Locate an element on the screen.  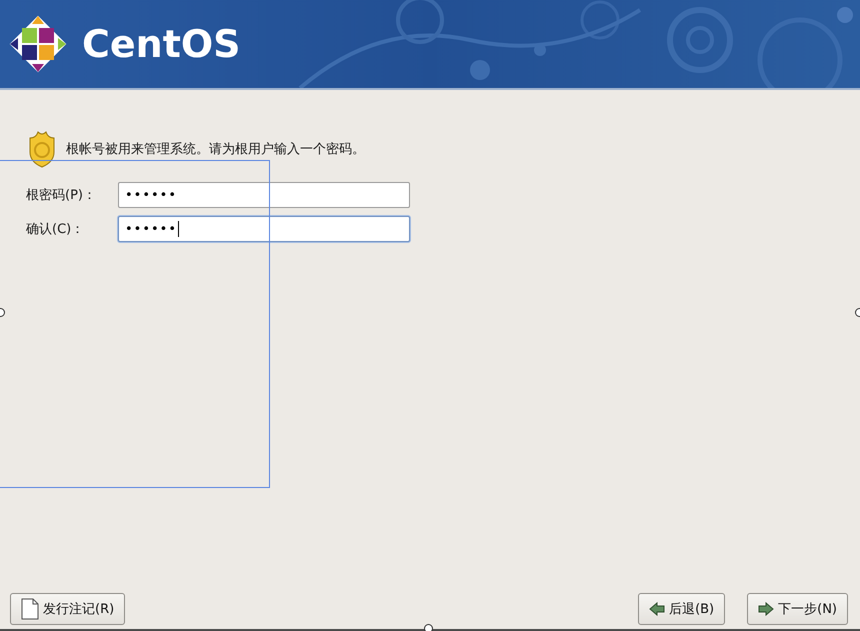
resize-handle is located at coordinates (428, 627).